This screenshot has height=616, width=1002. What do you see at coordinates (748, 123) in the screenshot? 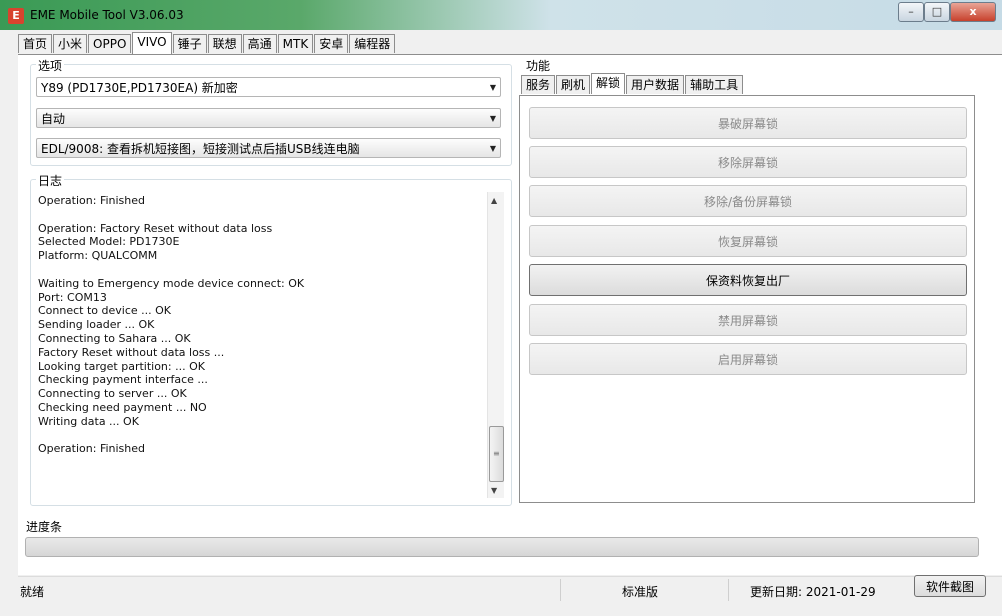
I see `brute-force-lock-button: 暴破屏幕锁` at bounding box center [748, 123].